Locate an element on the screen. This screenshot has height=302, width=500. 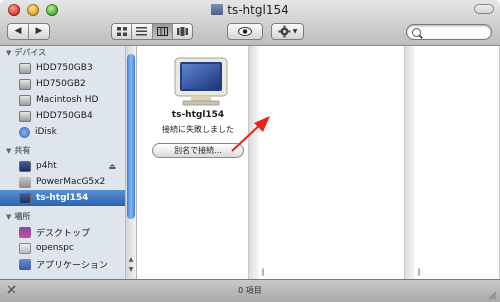
sidebar-item-label: iDisk is located at coordinates (46, 132).